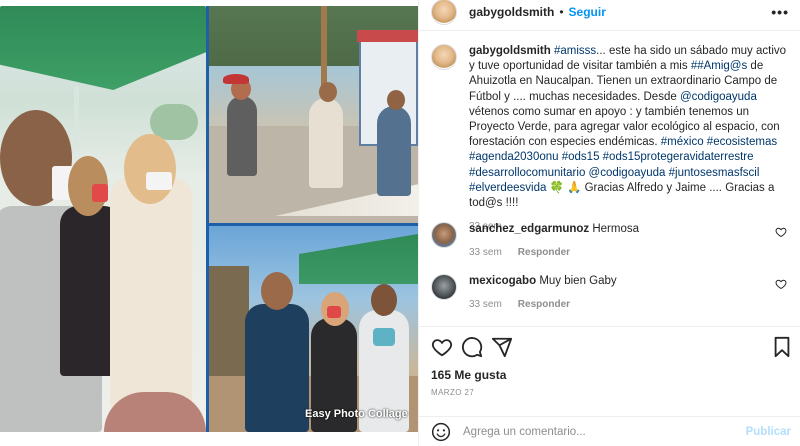 This screenshot has width=800, height=446. What do you see at coordinates (468, 375) in the screenshot?
I see `likes-count: 165 Me gusta` at bounding box center [468, 375].